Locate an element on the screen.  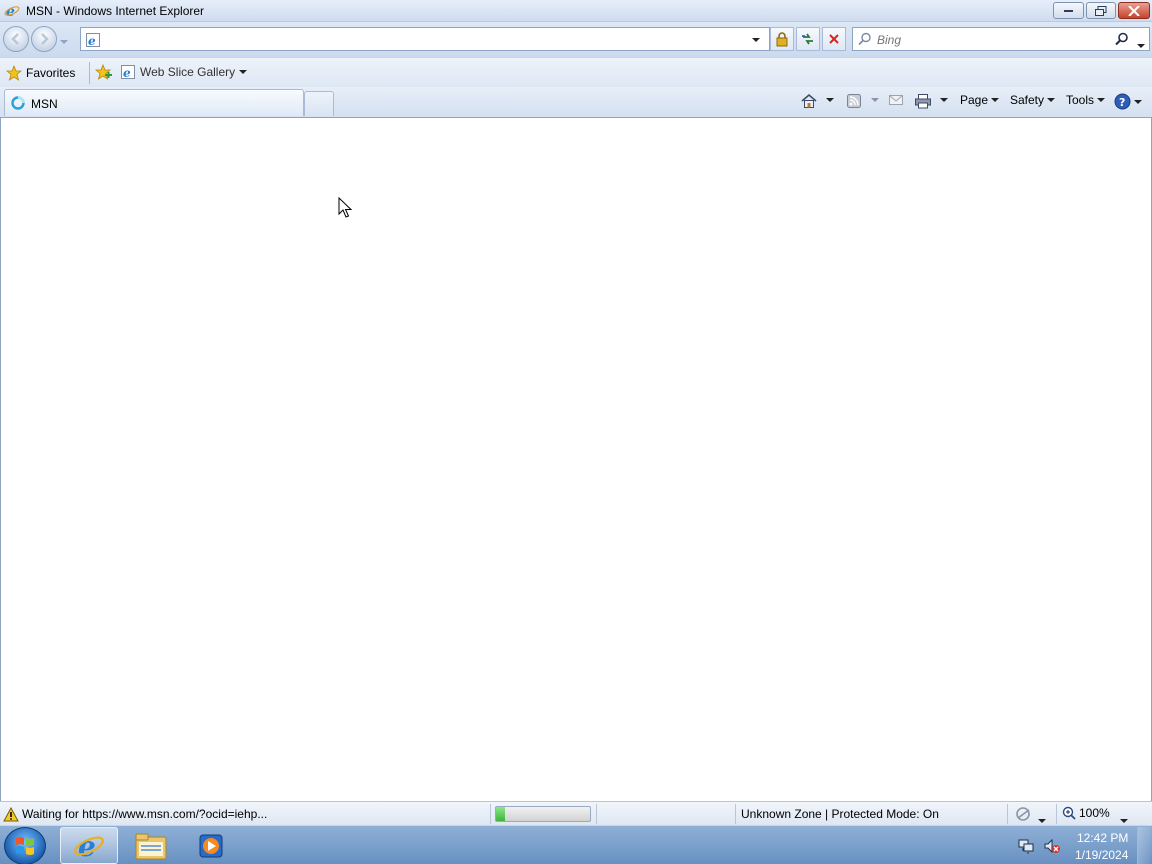
taskbar-windows-explorer is located at coordinates (151, 845).